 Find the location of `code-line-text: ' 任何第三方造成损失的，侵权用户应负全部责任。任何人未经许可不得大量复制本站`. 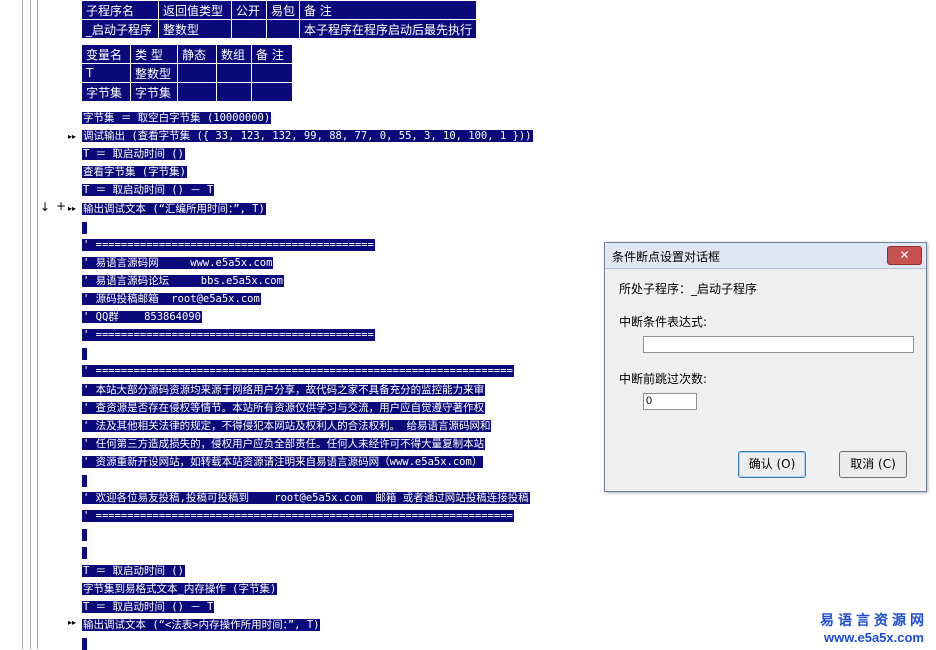

code-line-text: ' 任何第三方造成损失的，侵权用户应负全部责任。任何人未经许可不得大量复制本站 is located at coordinates (284, 444).